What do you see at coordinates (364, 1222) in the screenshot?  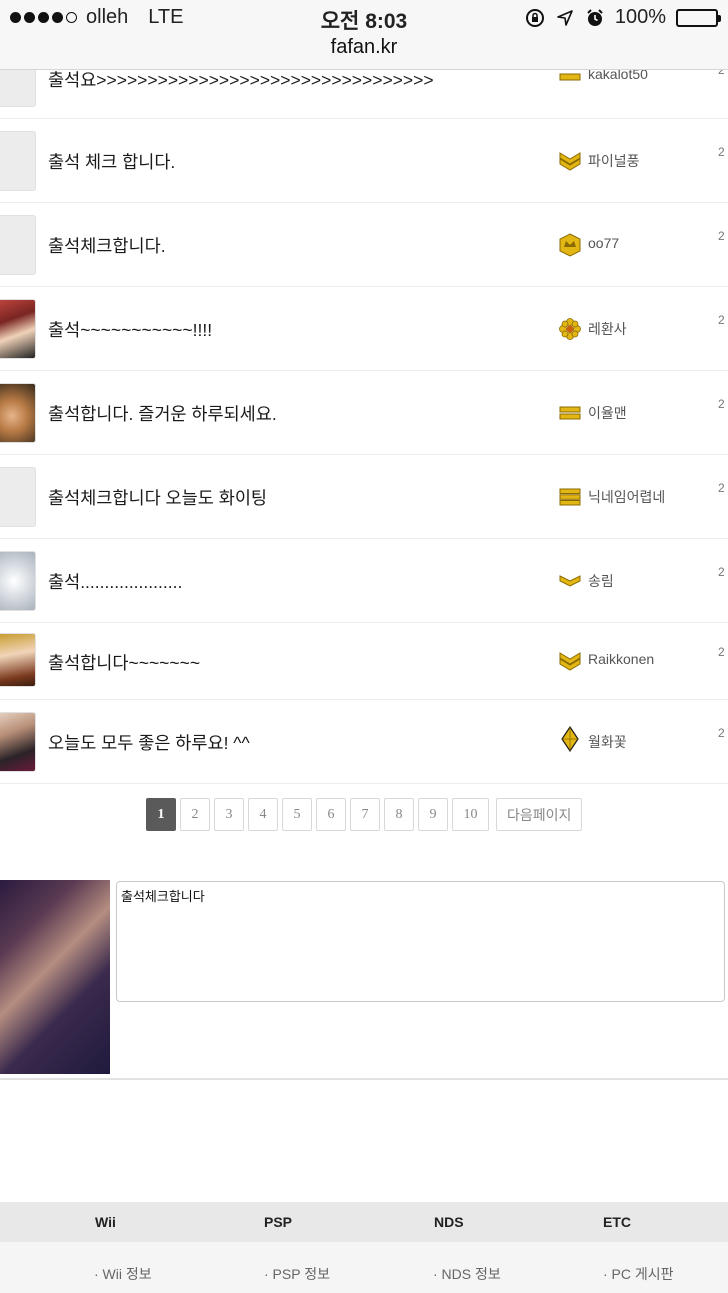 I see `footer-category-bar: Wii PSP NDS ETC` at bounding box center [364, 1222].